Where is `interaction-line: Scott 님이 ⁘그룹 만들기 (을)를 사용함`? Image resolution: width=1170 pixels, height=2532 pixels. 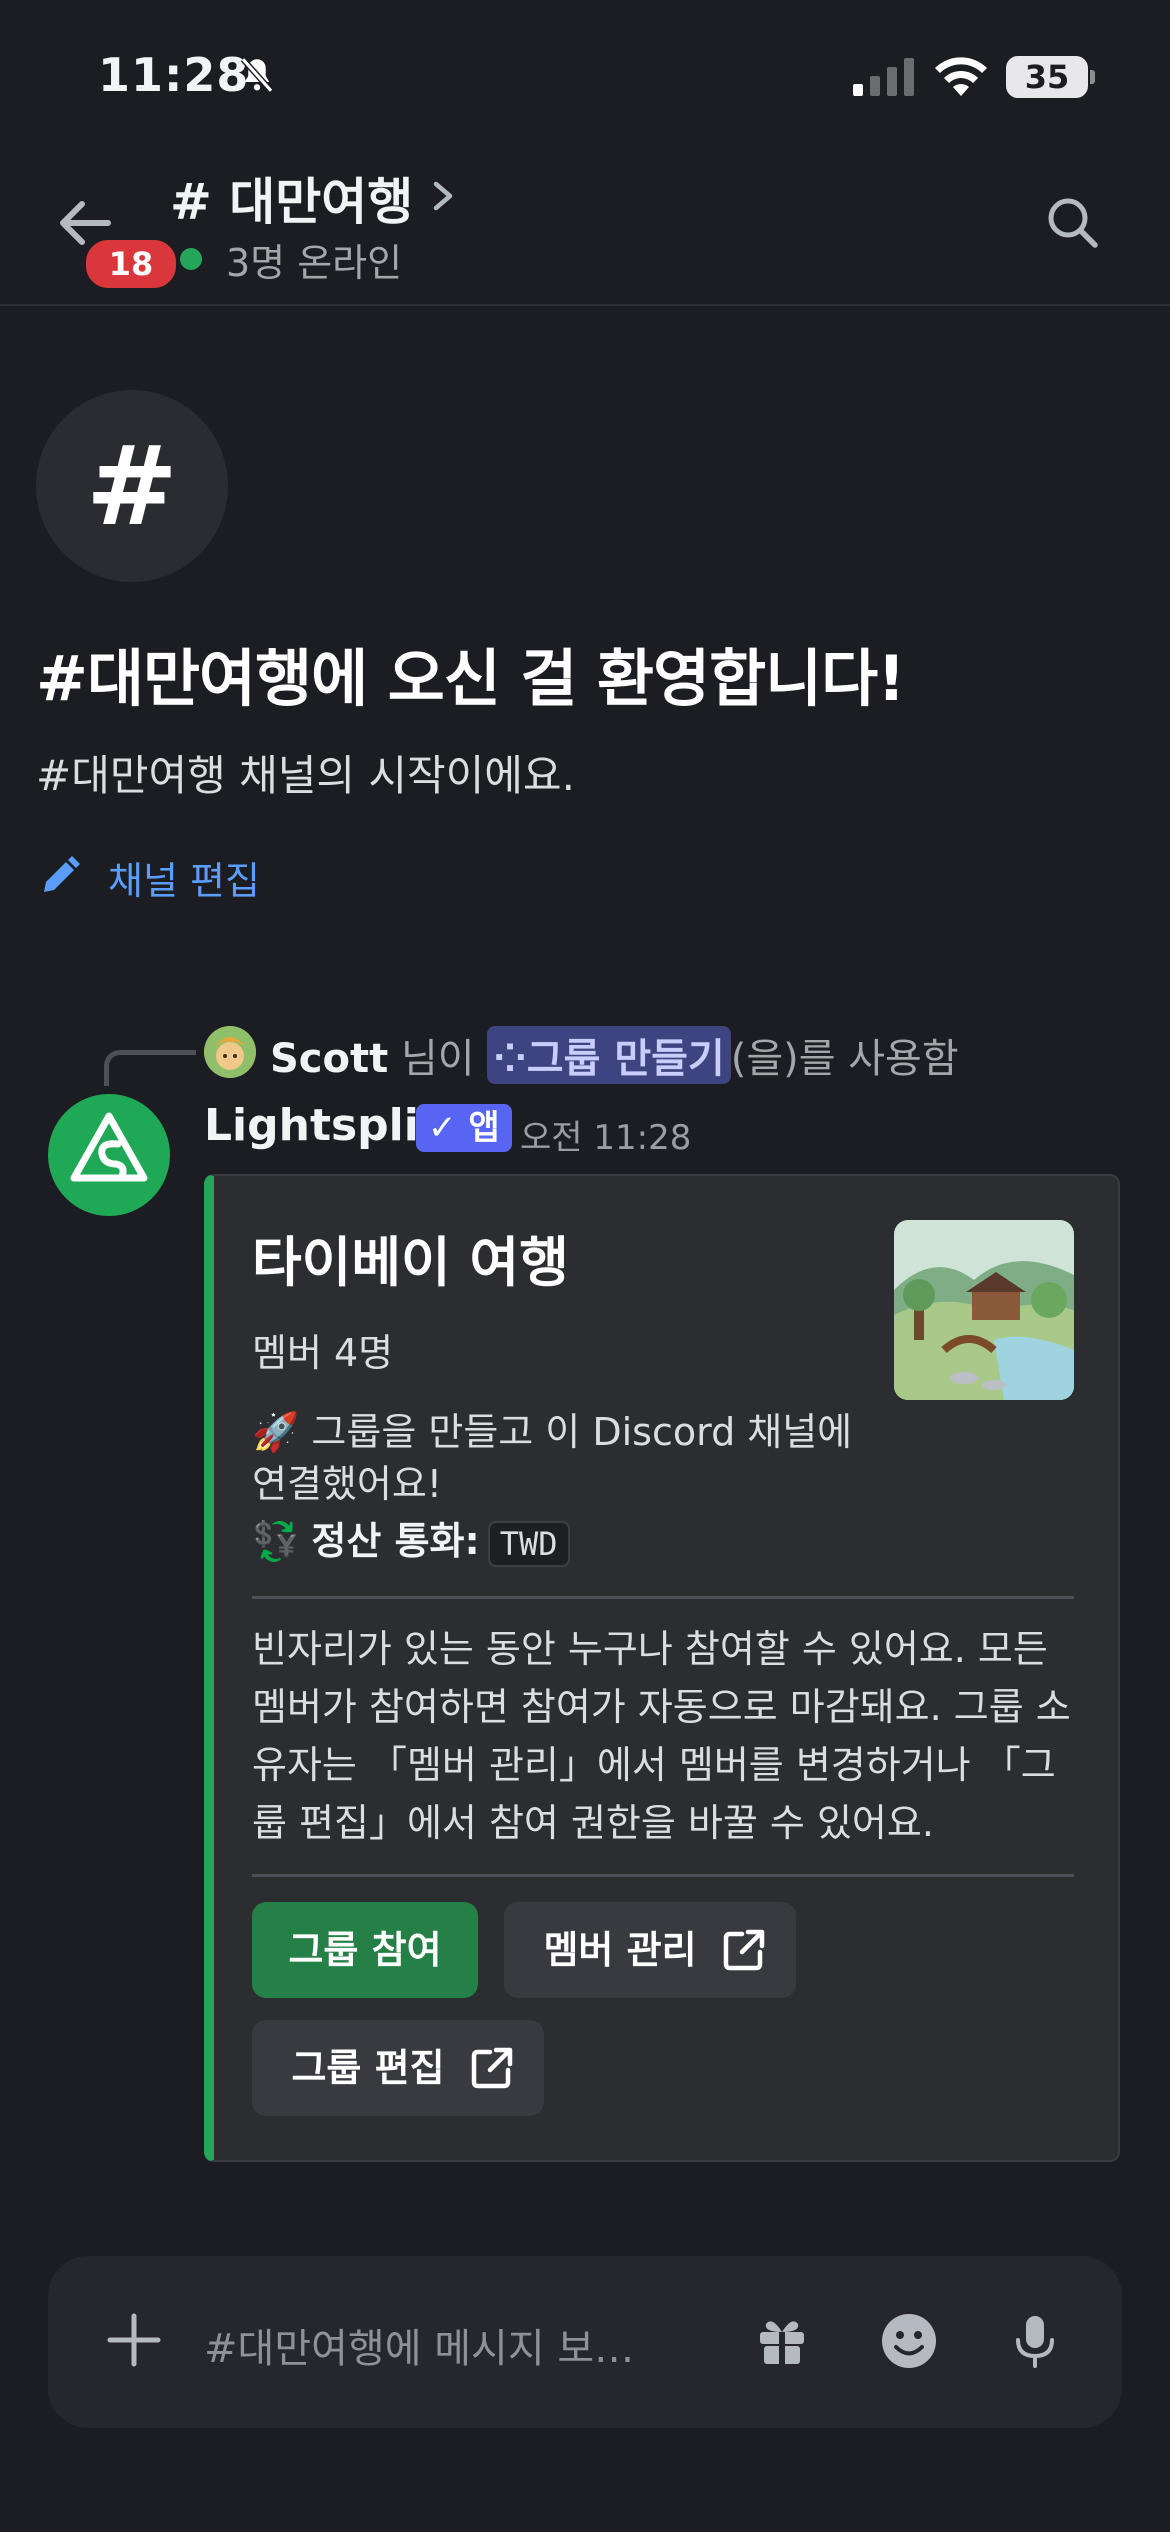
interaction-line: Scott 님이 ⁘그룹 만들기 (을)를 사용함 is located at coordinates (614, 1055).